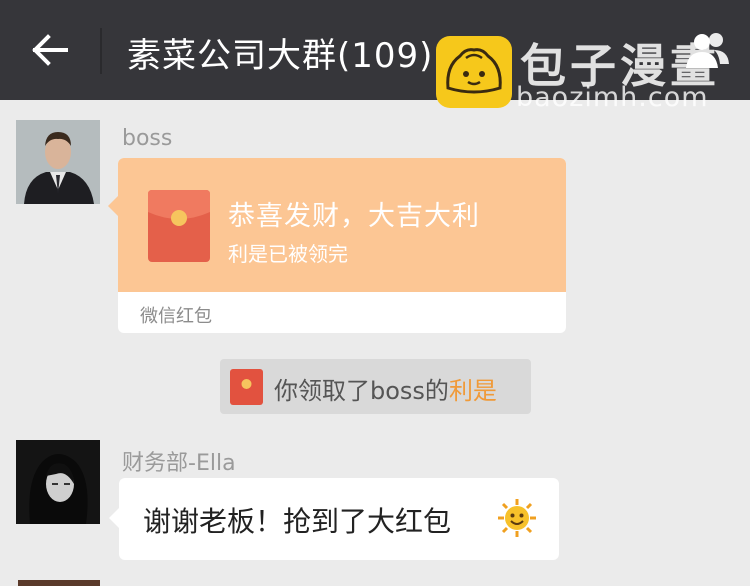  I want to click on watermark-domain: baozimh.com, so click(612, 97).